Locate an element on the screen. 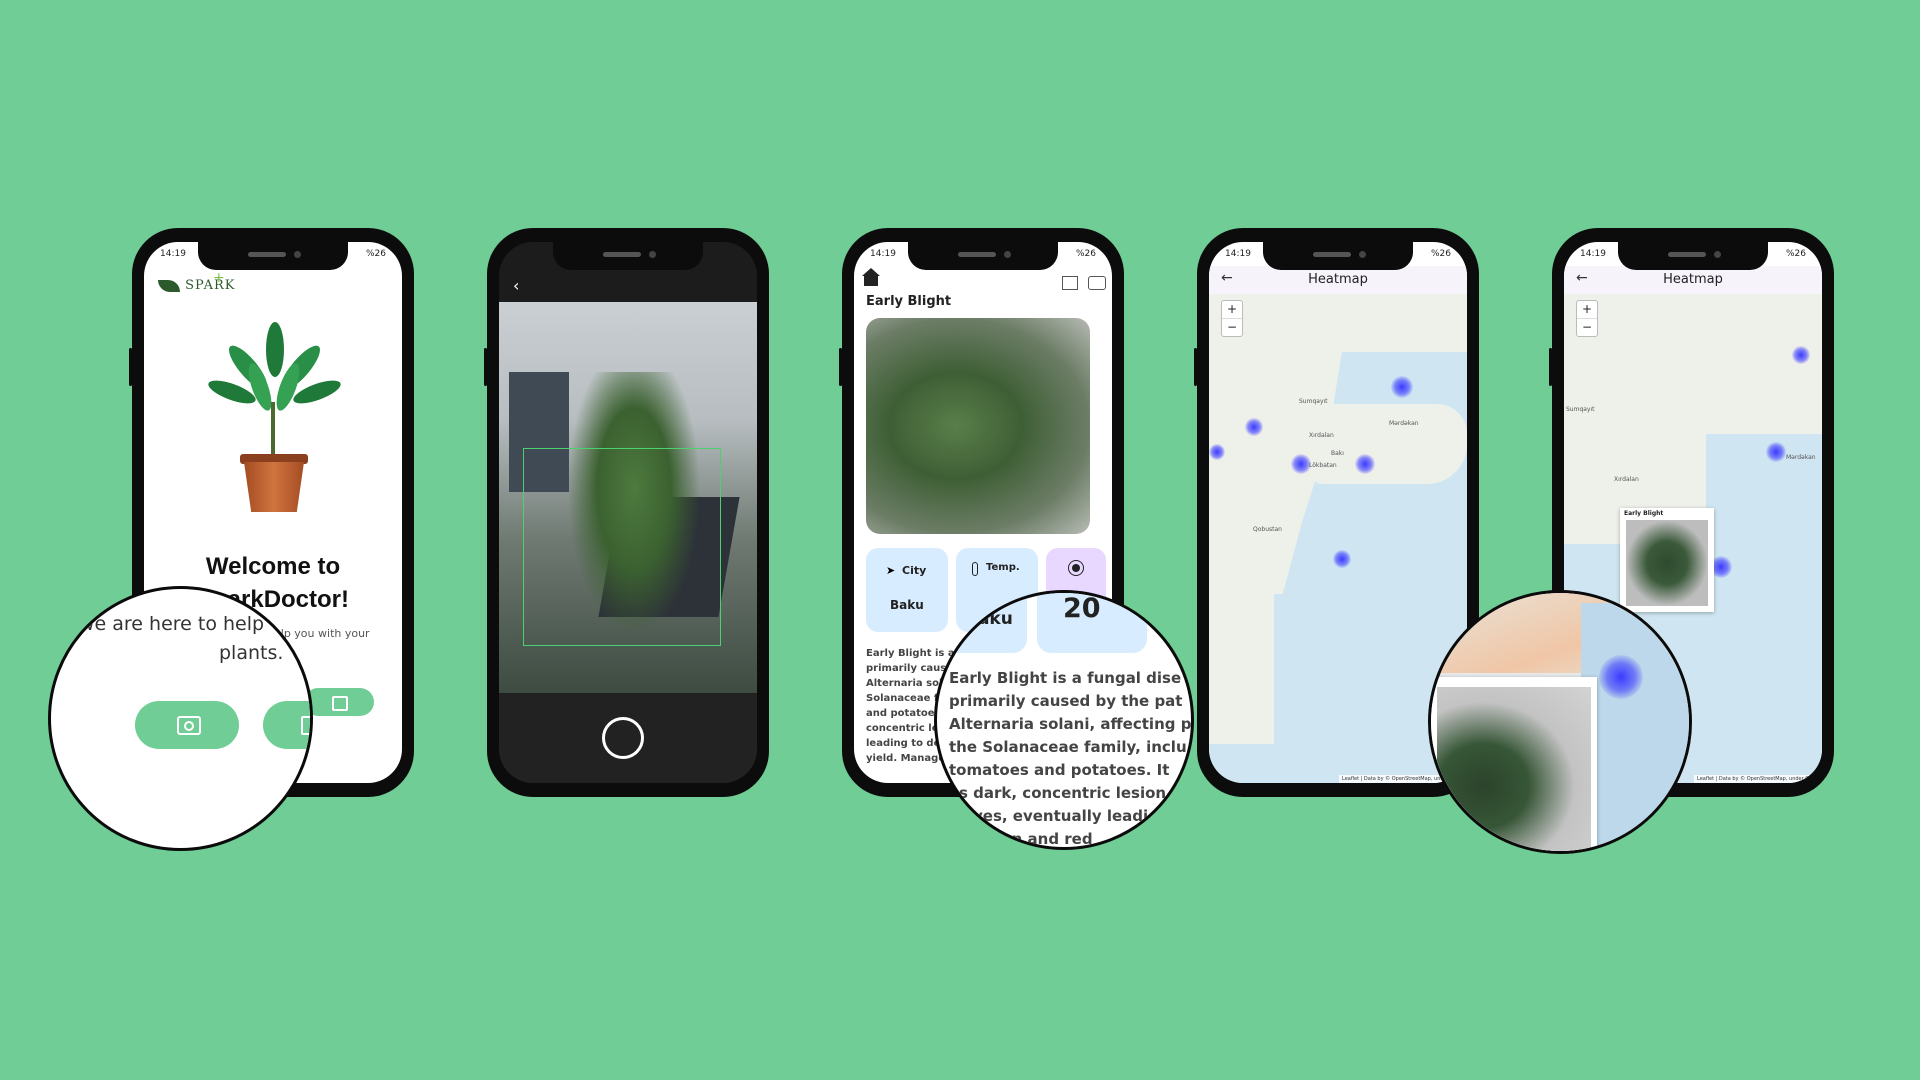 Image resolution: width=1920 pixels, height=1080 pixels. magnified-card-temp: 20 Baku is located at coordinates (982, 623).